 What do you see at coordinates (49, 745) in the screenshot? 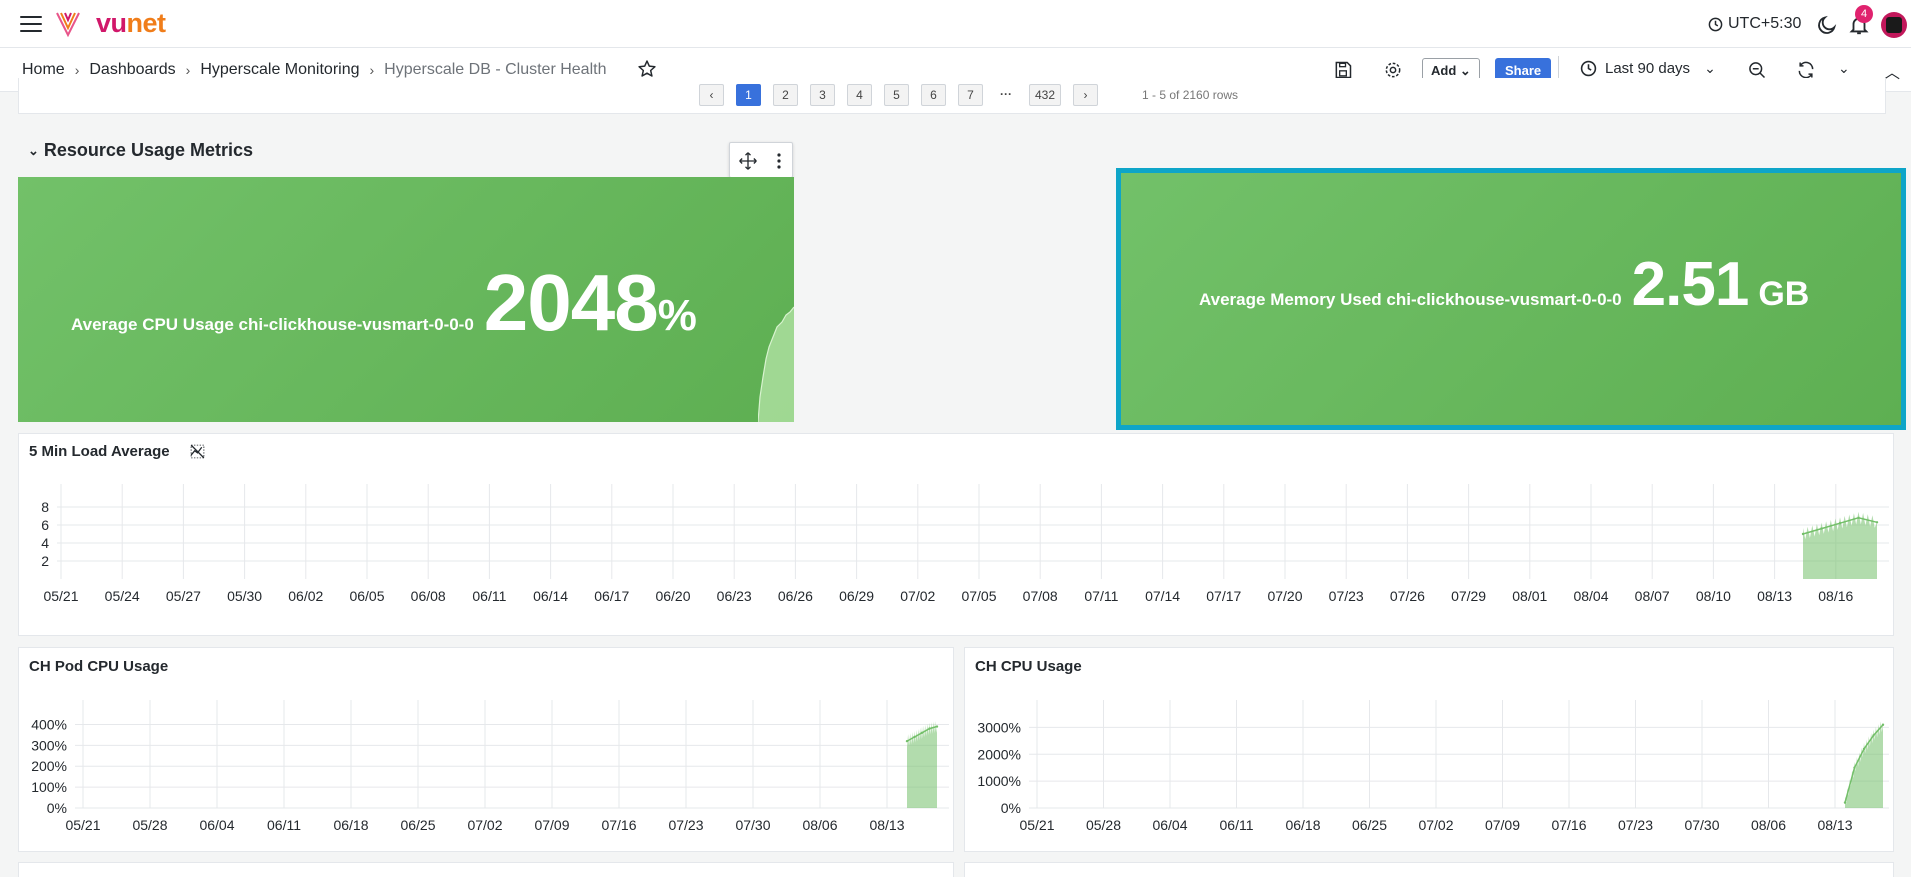
I see `y-tick-label: 300%` at bounding box center [49, 745].